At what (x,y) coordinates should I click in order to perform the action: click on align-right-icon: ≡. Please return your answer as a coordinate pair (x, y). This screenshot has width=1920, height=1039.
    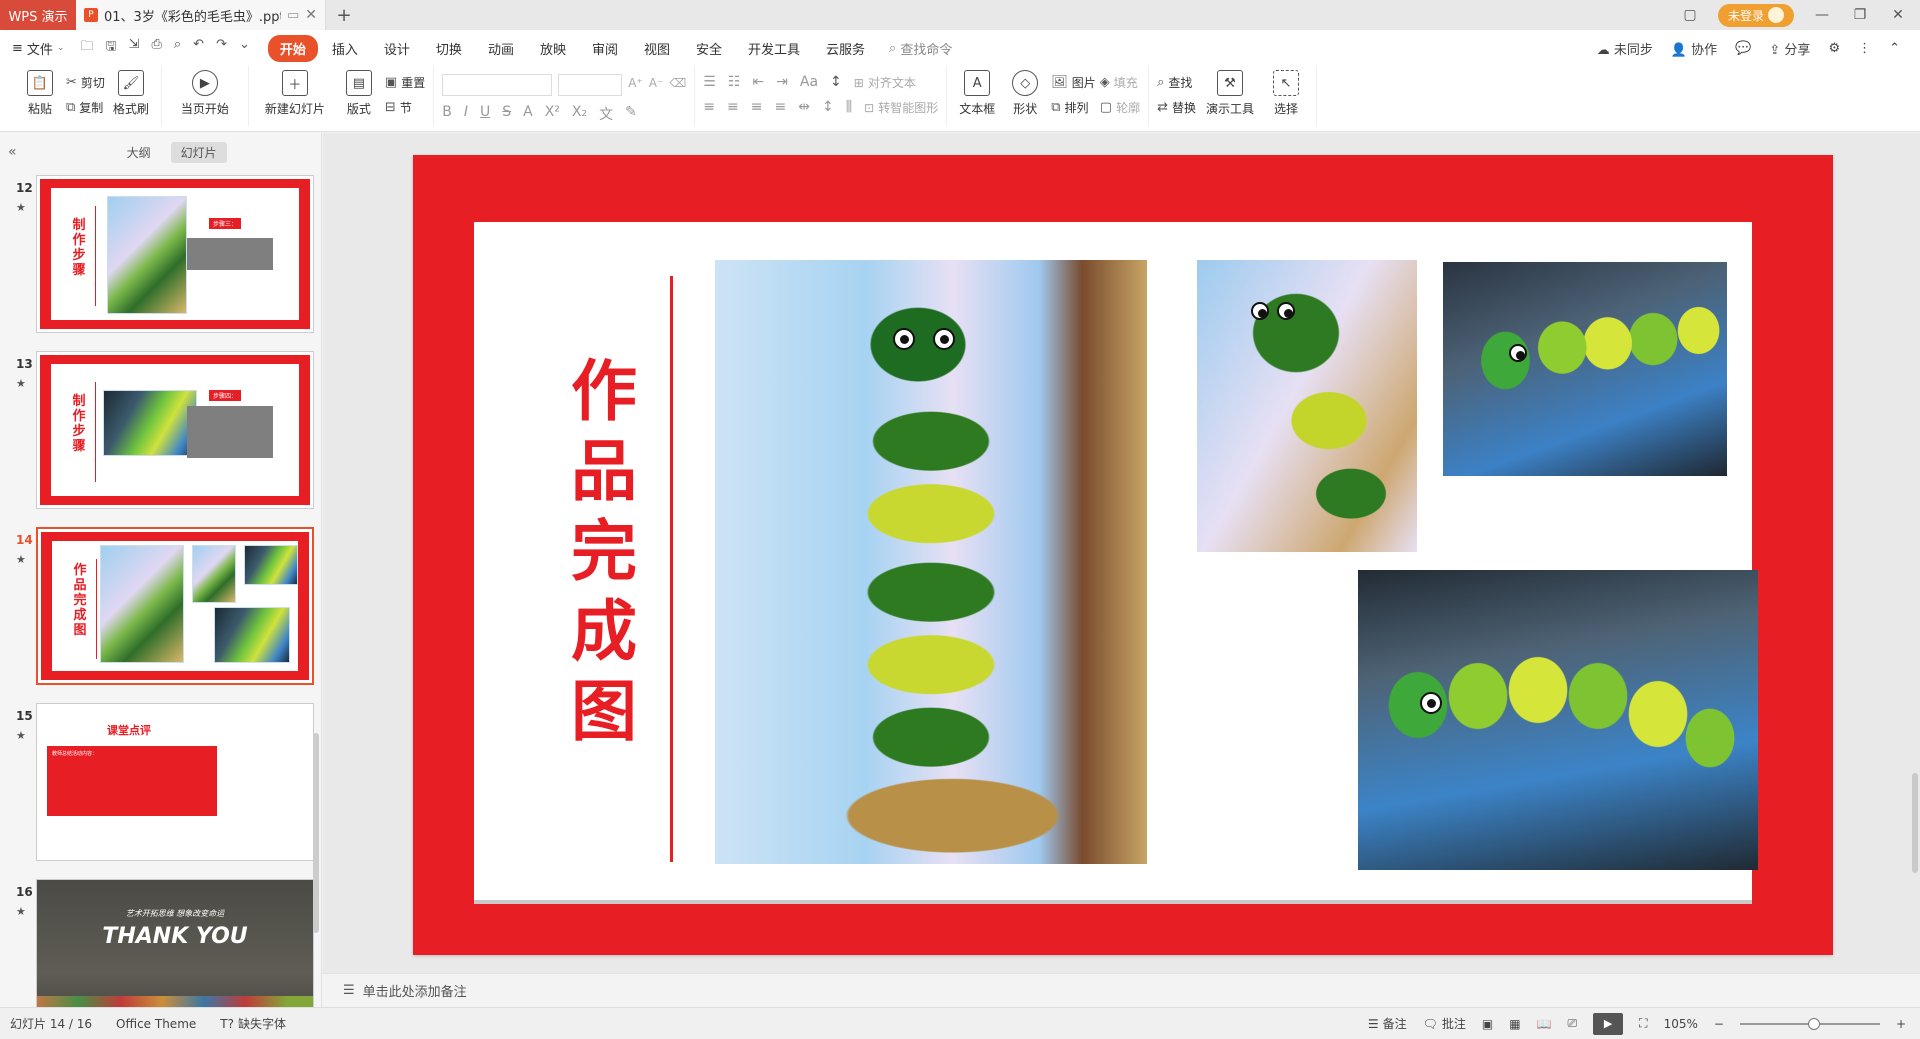
    Looking at the image, I should click on (757, 107).